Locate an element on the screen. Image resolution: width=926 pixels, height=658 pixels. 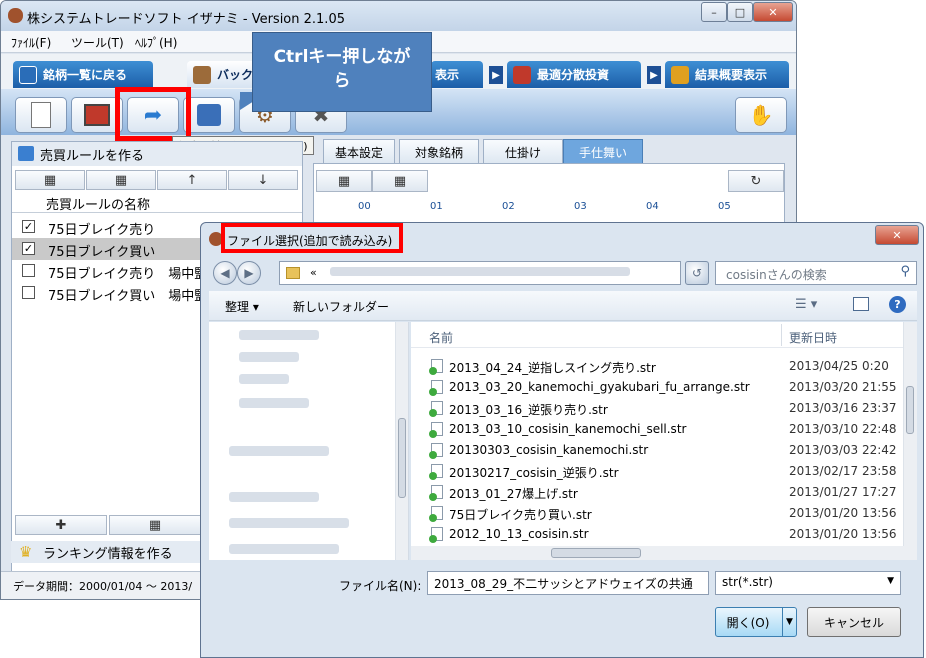
forward-button: ▶ is located at coordinates (249, 273).